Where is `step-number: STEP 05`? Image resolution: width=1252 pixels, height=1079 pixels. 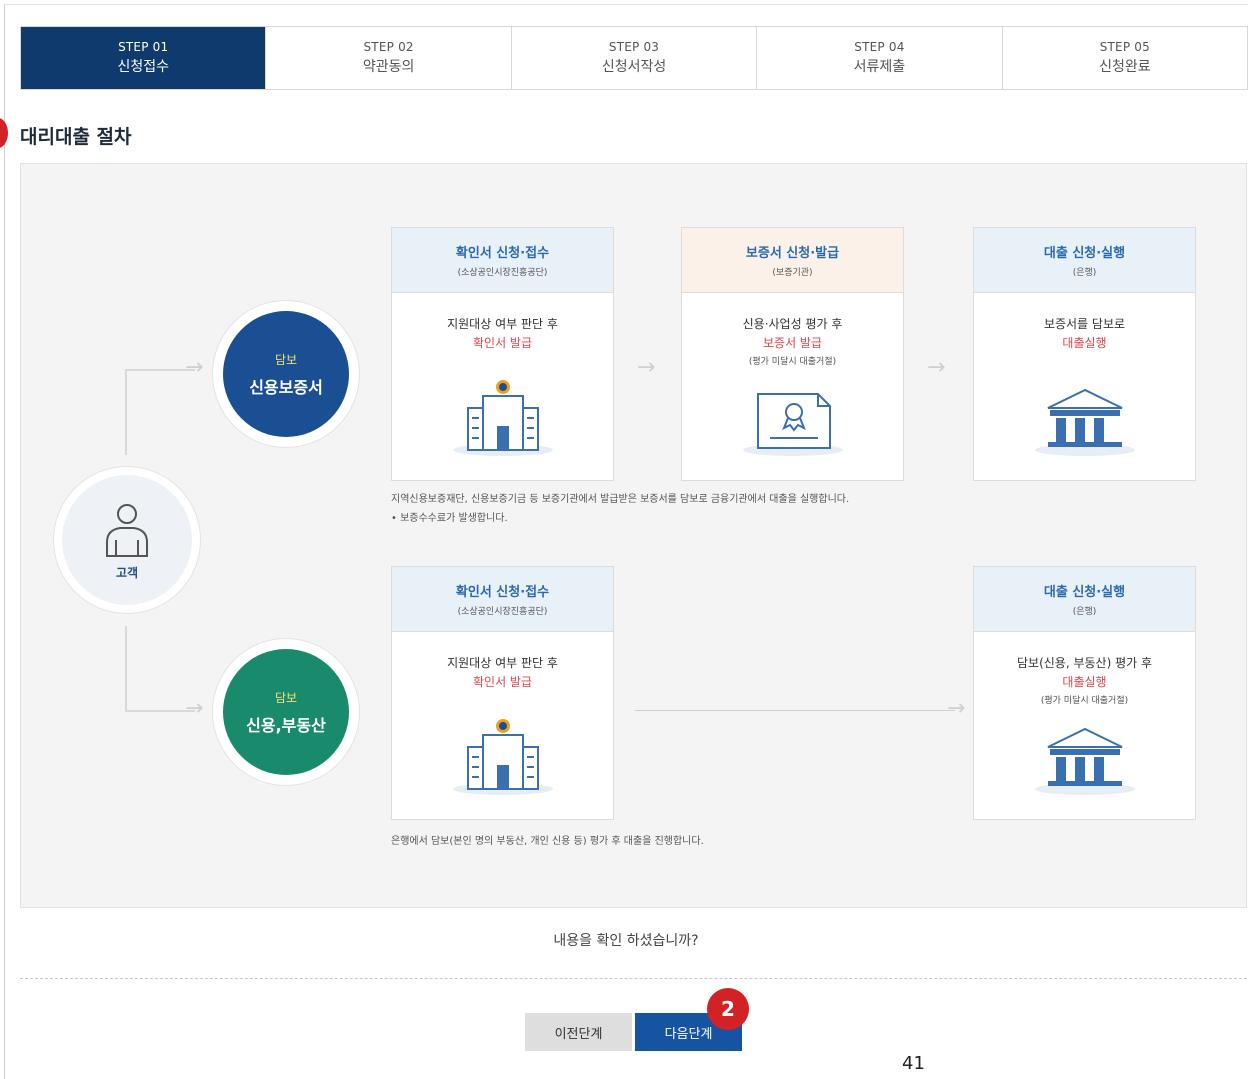
step-number: STEP 05 is located at coordinates (1124, 47).